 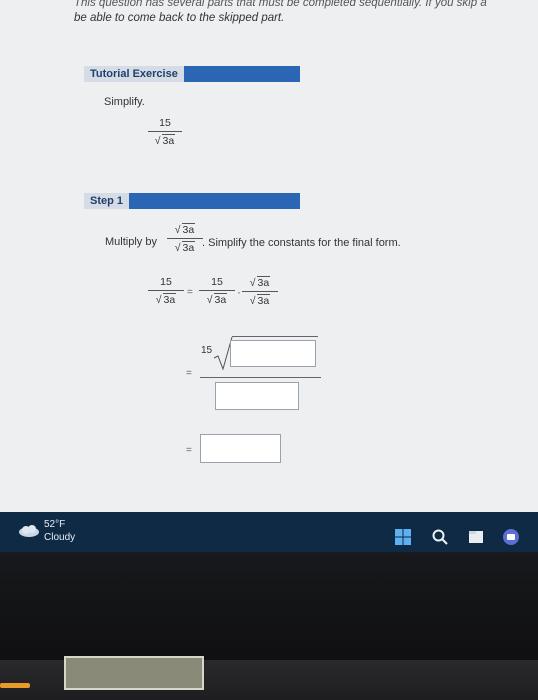 I want to click on indicator-light, so click(x=15, y=685).